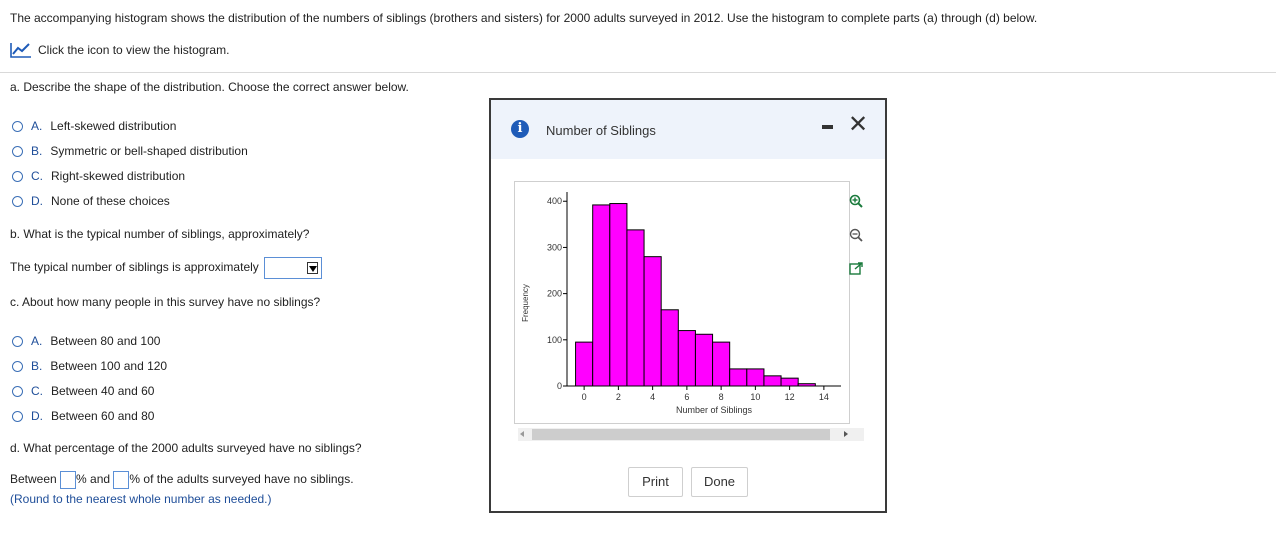 Image resolution: width=1276 pixels, height=555 pixels. Describe the element at coordinates (856, 269) in the screenshot. I see `expand-icon` at that location.